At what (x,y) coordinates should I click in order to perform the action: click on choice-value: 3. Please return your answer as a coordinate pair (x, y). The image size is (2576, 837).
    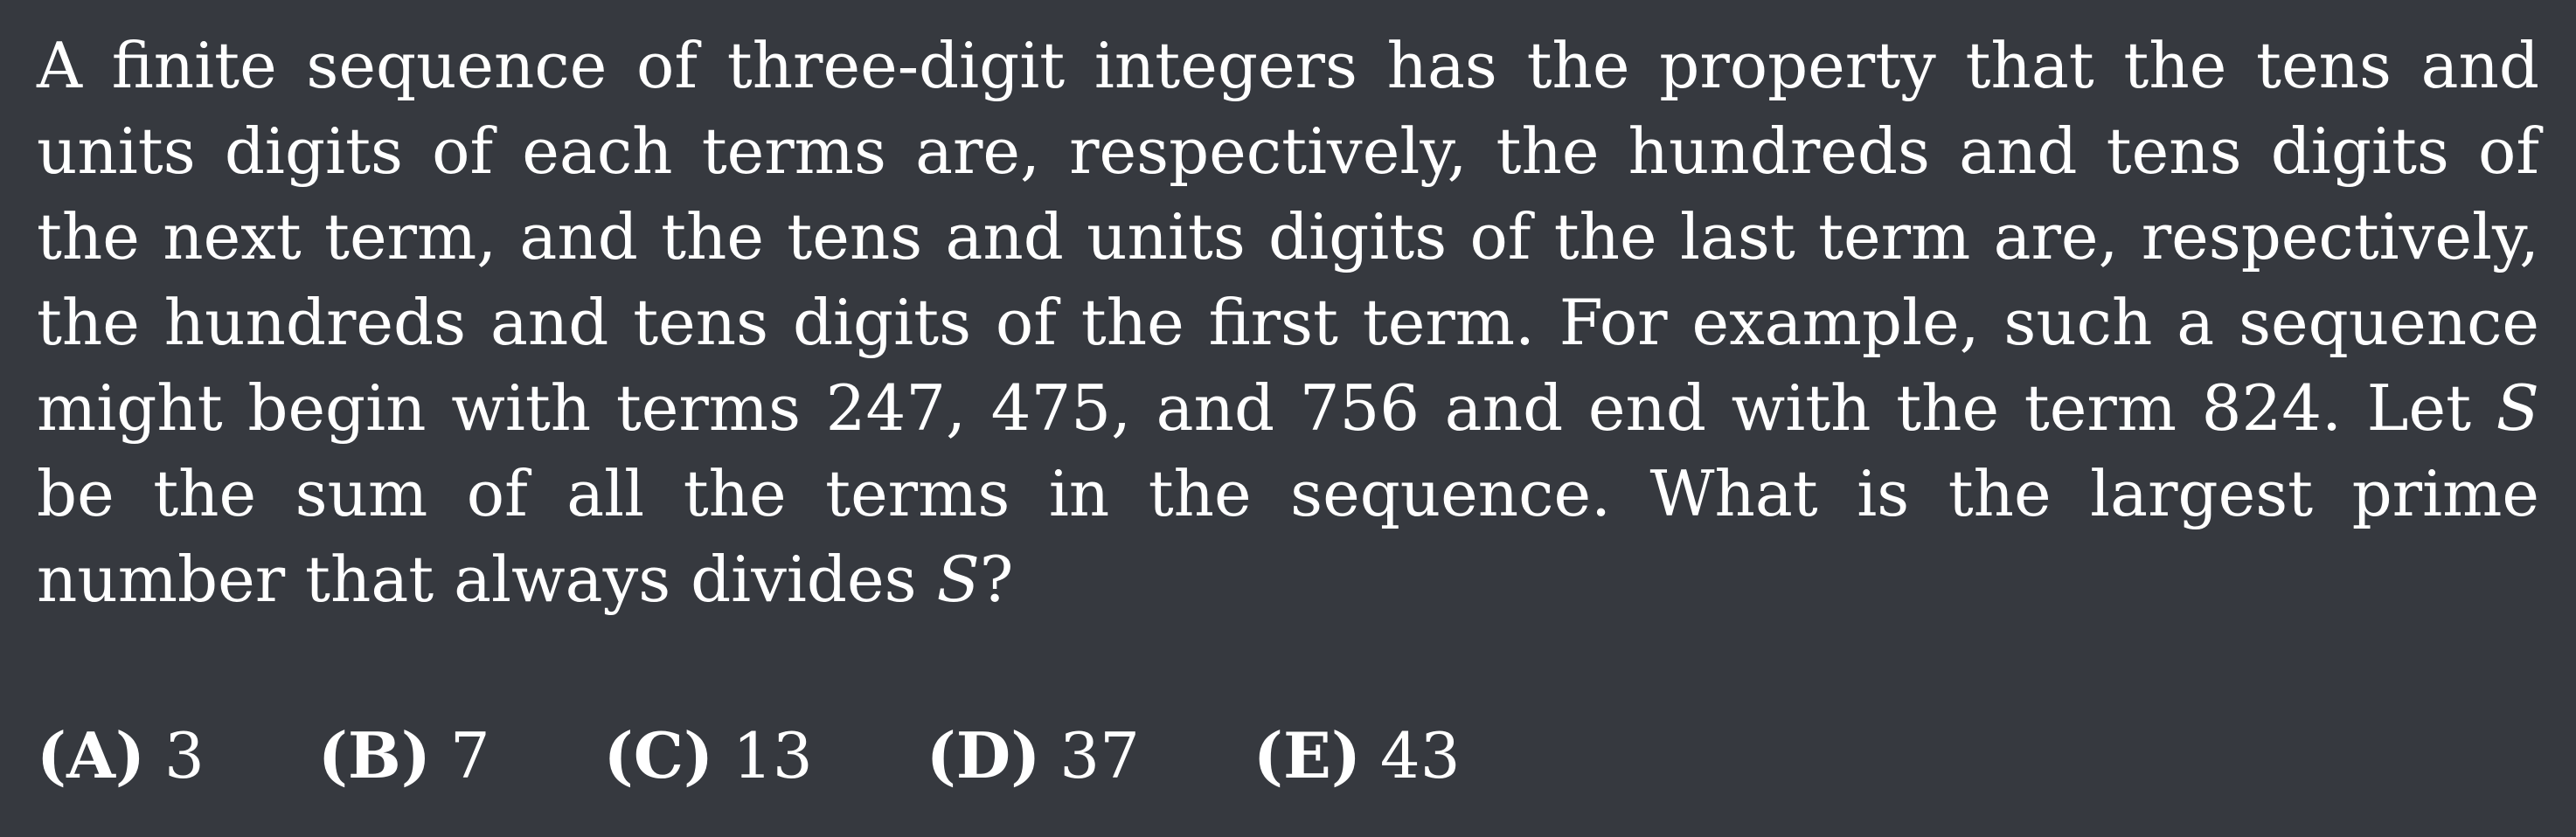
    Looking at the image, I should click on (184, 755).